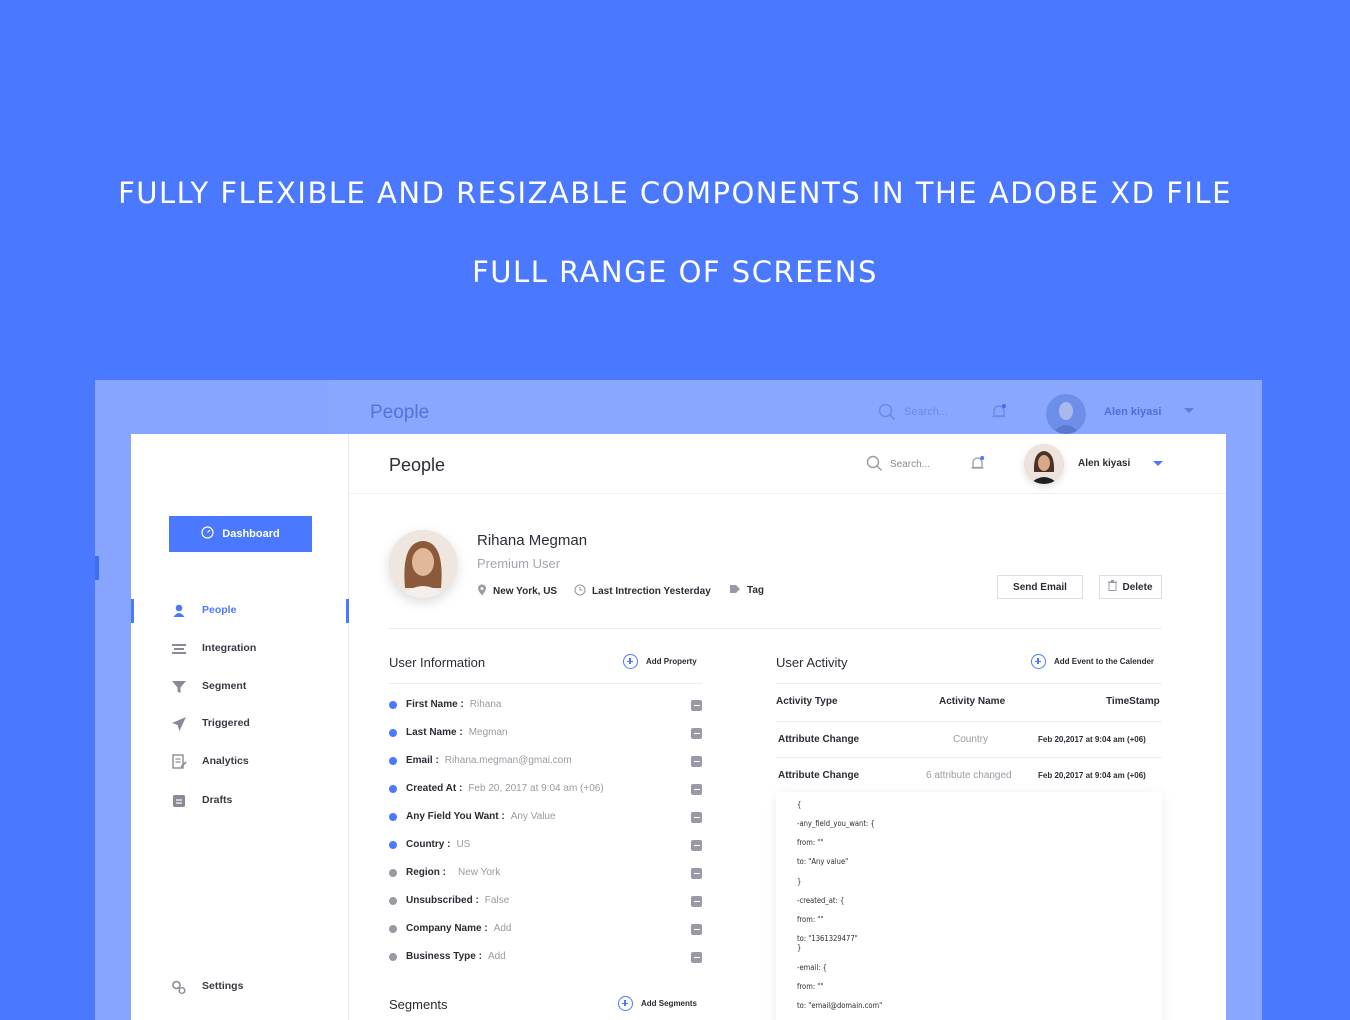  I want to click on segments-title: Segments, so click(418, 1004).